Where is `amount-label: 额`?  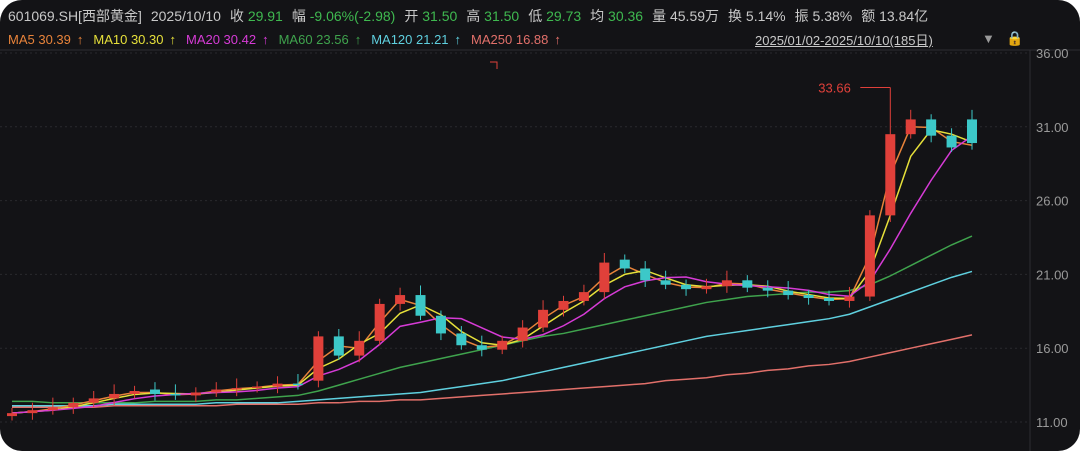
amount-label: 额 is located at coordinates (868, 16).